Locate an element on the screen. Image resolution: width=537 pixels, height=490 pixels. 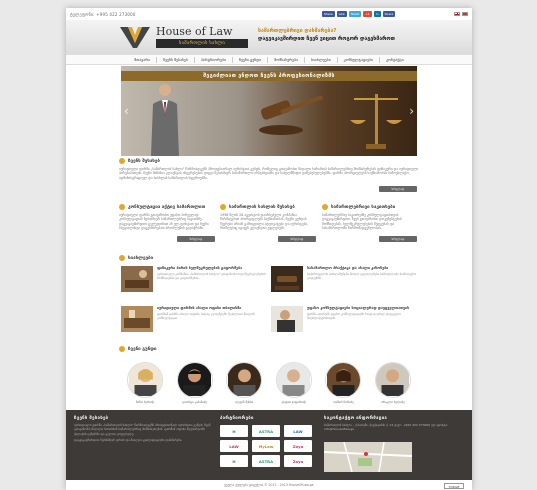
news-item-title: ფიზიკური პირის ხელშეკრულების გაფორმება is located at coordinates (215, 268).